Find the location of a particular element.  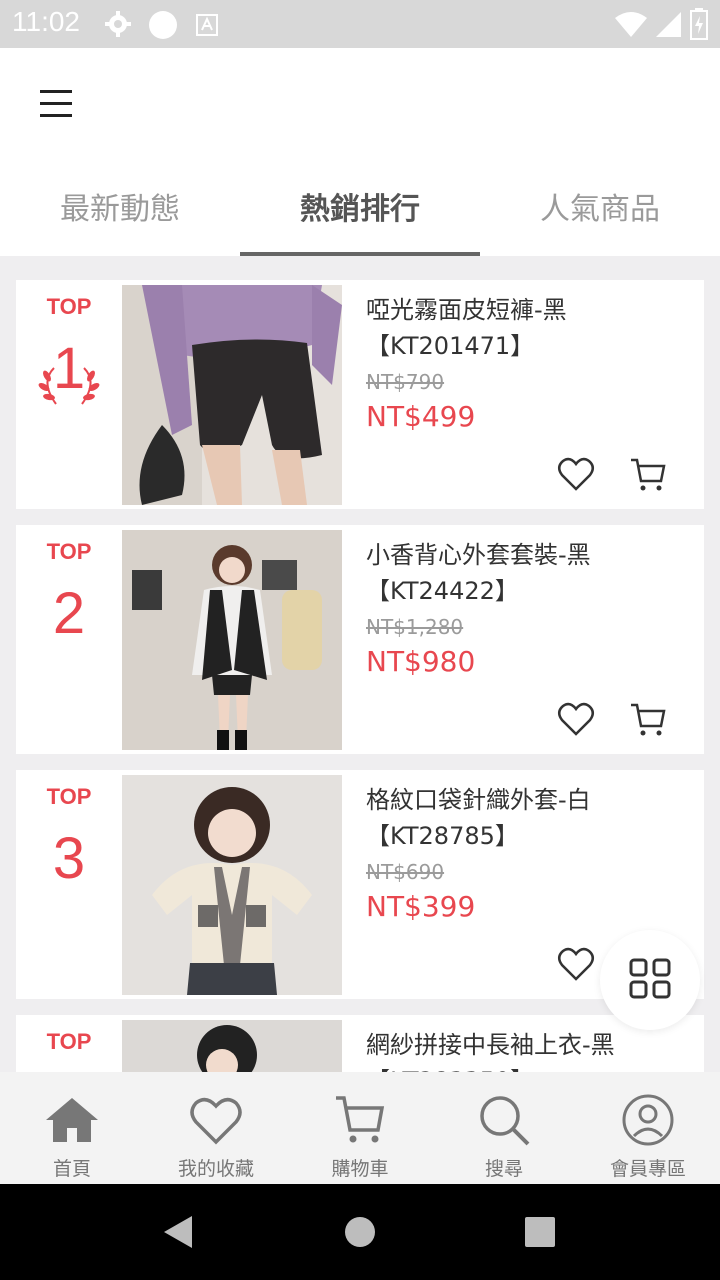

product-name: 啞光霧面皮短褲-黑 is located at coordinates (466, 307).